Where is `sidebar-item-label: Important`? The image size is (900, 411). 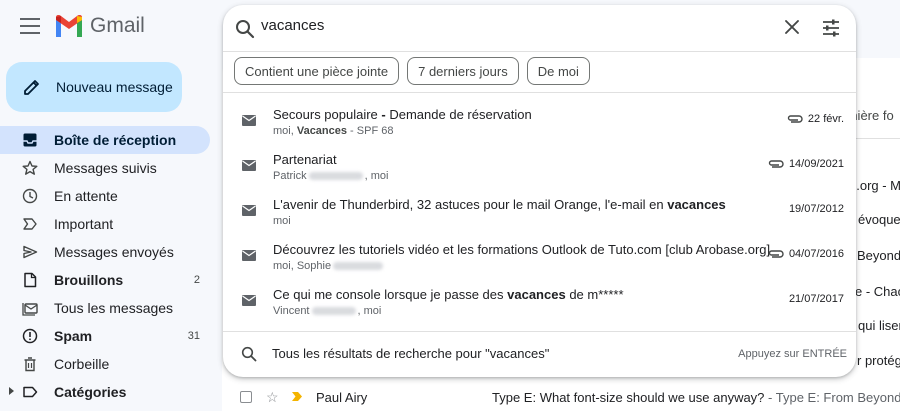
sidebar-item-label: Important is located at coordinates (84, 224).